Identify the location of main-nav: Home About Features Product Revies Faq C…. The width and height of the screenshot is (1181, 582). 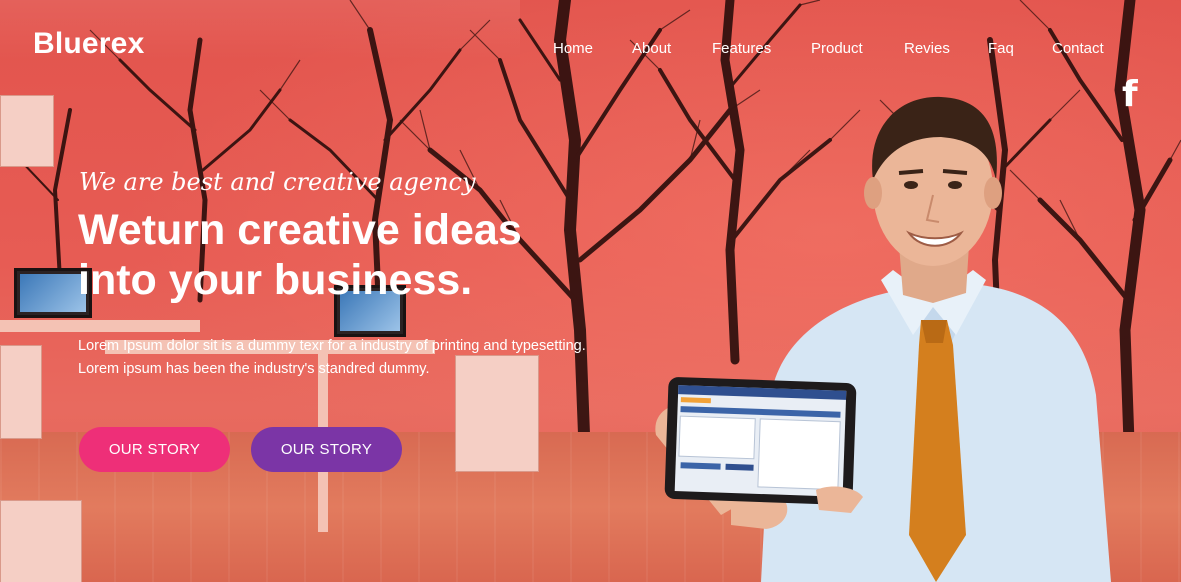
(832, 50).